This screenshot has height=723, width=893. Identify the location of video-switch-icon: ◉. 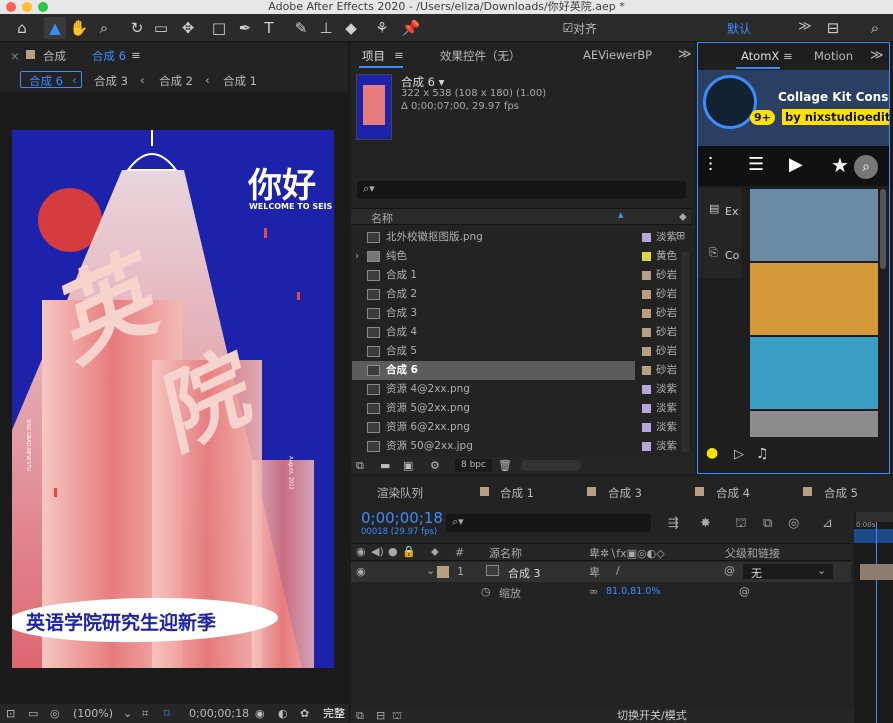
(361, 551).